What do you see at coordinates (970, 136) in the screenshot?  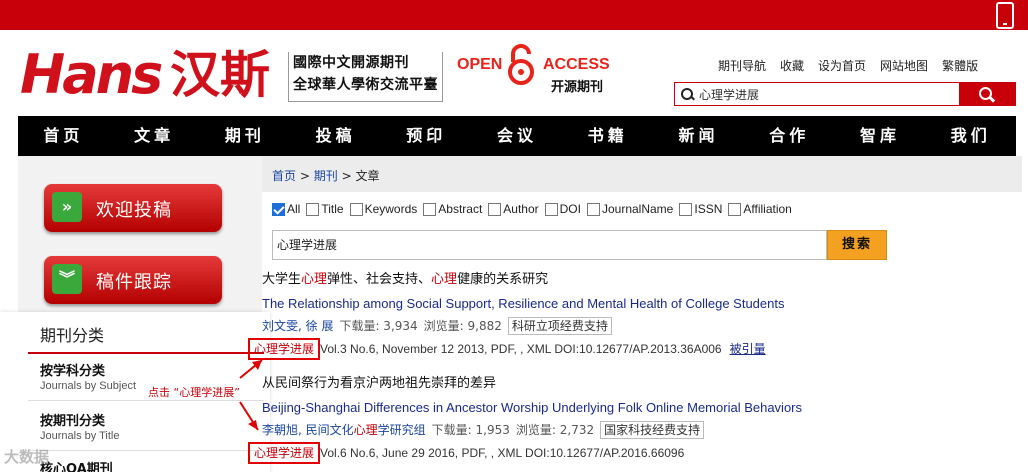 I see `nav-about-us: 我们` at bounding box center [970, 136].